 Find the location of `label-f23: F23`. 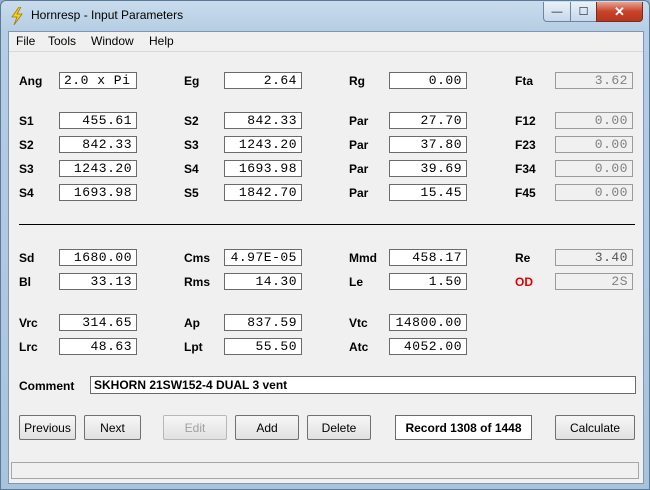

label-f23: F23 is located at coordinates (525, 145).